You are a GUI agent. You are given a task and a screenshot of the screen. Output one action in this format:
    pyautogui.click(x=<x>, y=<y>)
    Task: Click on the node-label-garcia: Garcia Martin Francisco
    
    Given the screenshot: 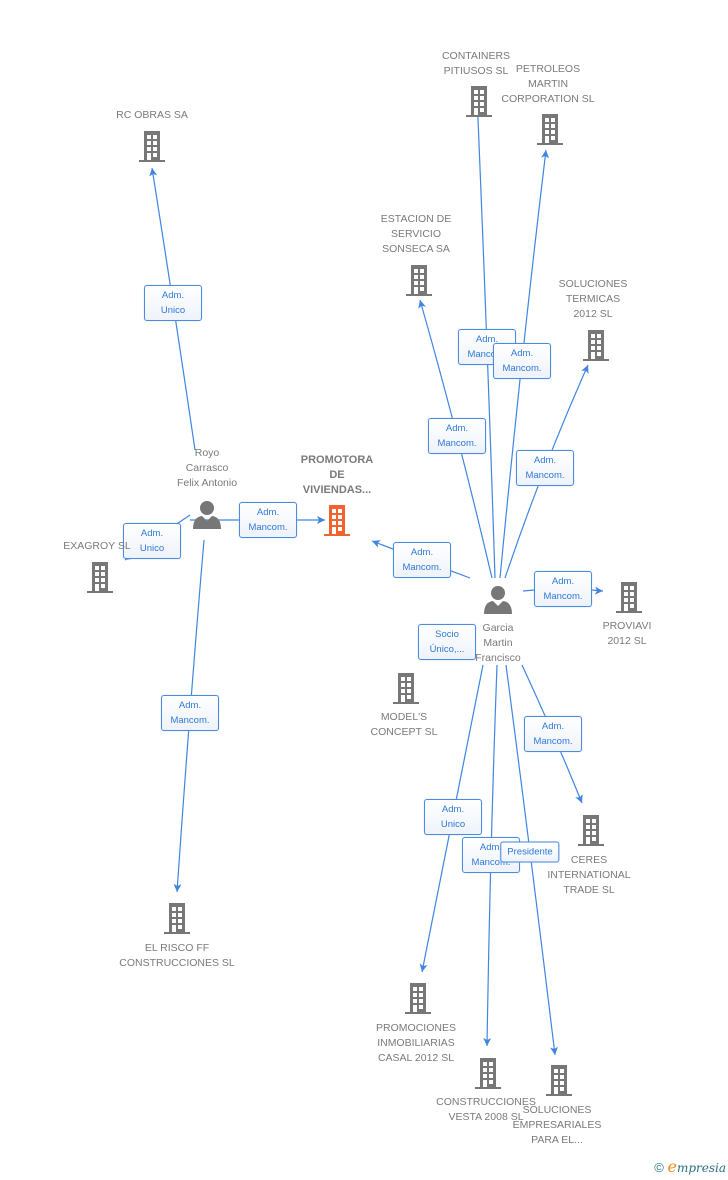 What is the action you would take?
    pyautogui.click(x=498, y=643)
    